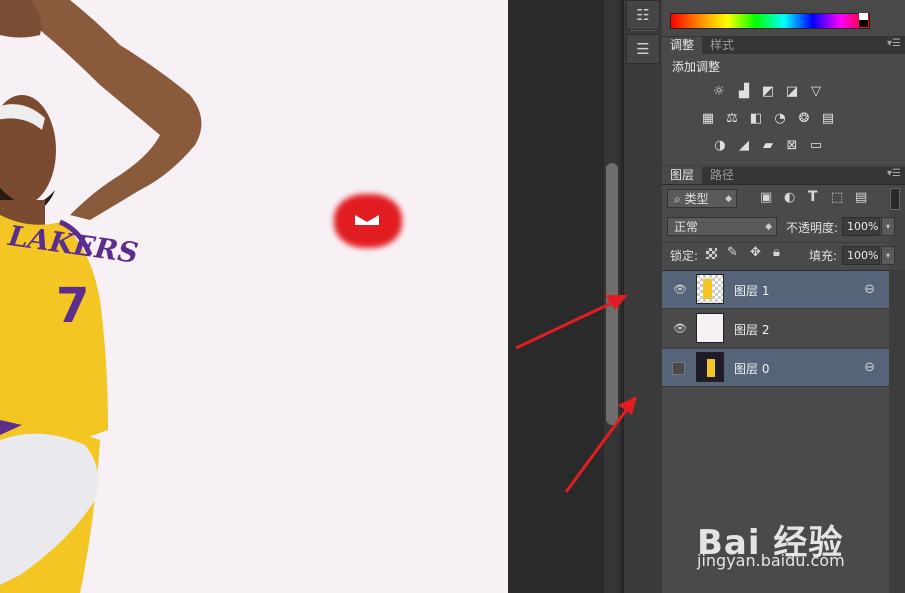  I want to click on filter-label: 类型, so click(696, 199).